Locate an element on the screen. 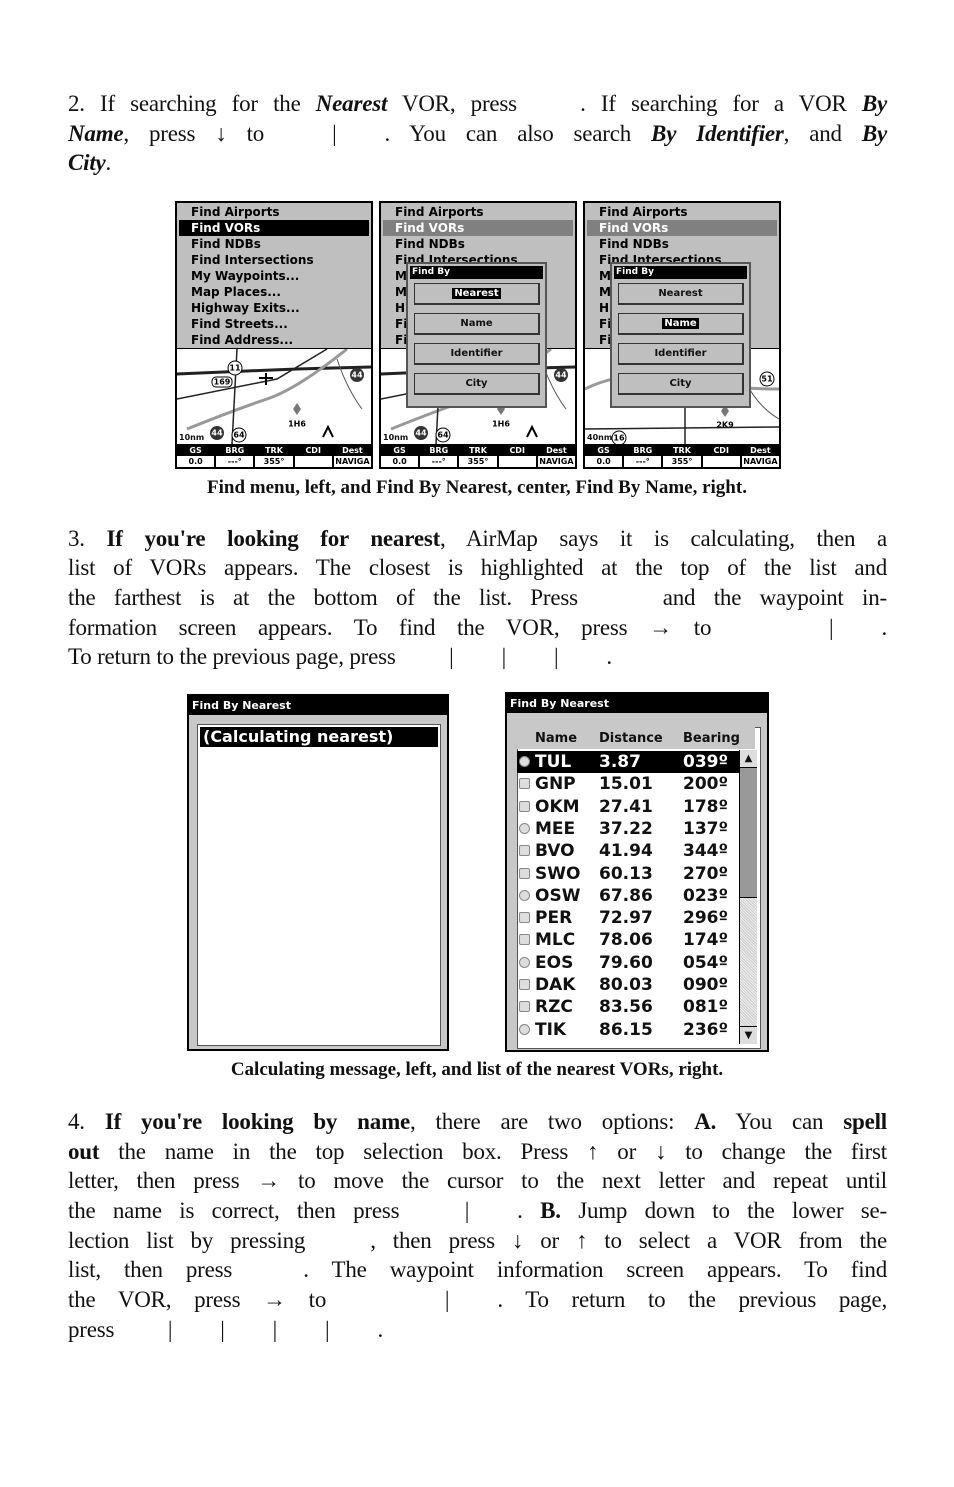  vor-name: GNP is located at coordinates (555, 784).